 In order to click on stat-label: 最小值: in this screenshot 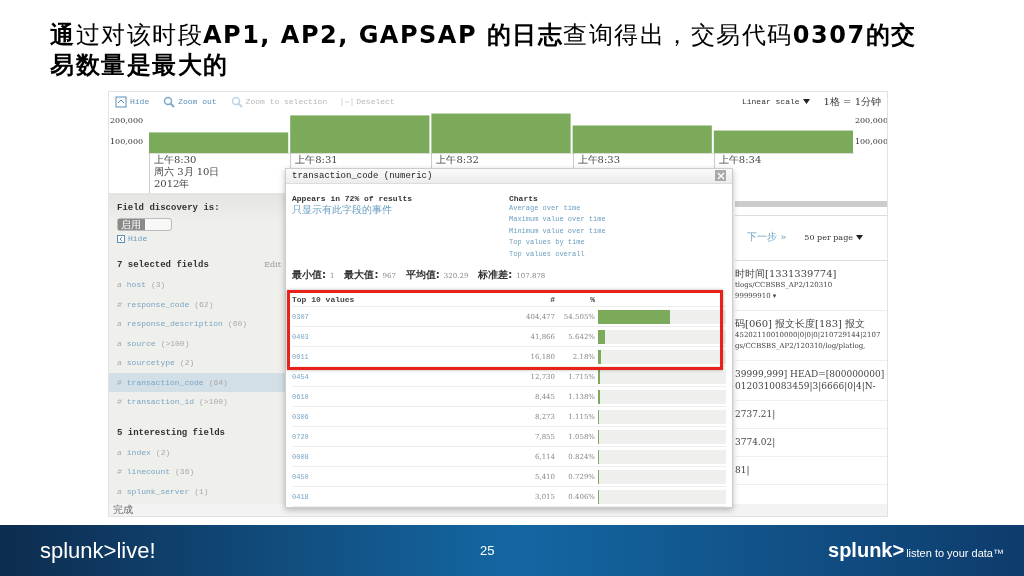, I will do `click(309, 275)`.